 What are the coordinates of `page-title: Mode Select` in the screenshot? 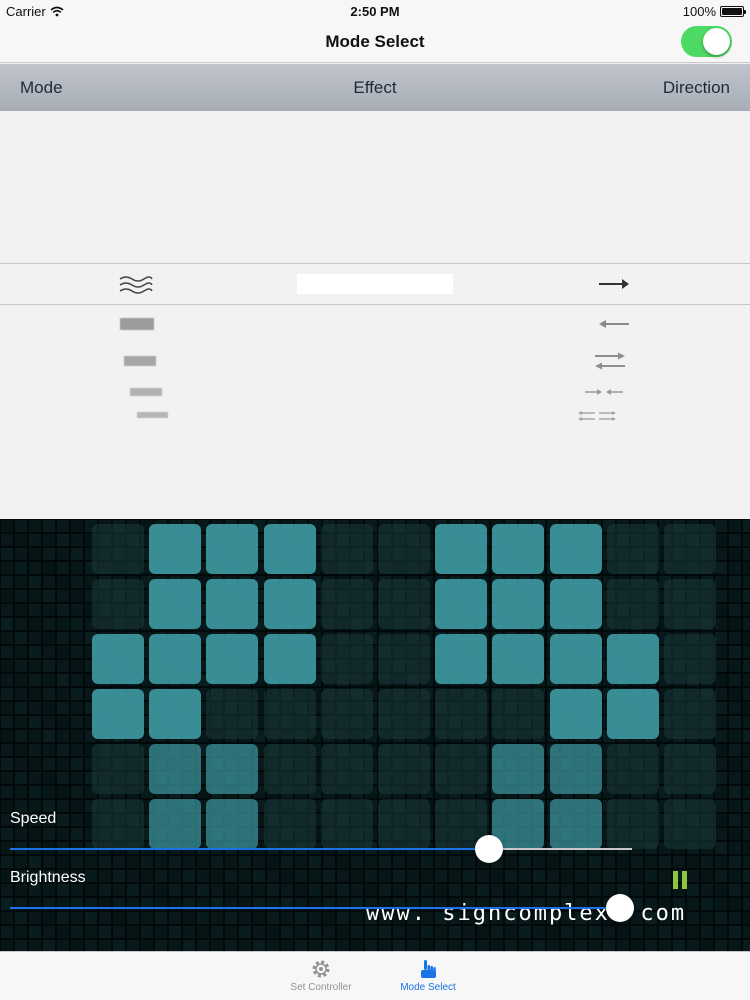 It's located at (375, 41).